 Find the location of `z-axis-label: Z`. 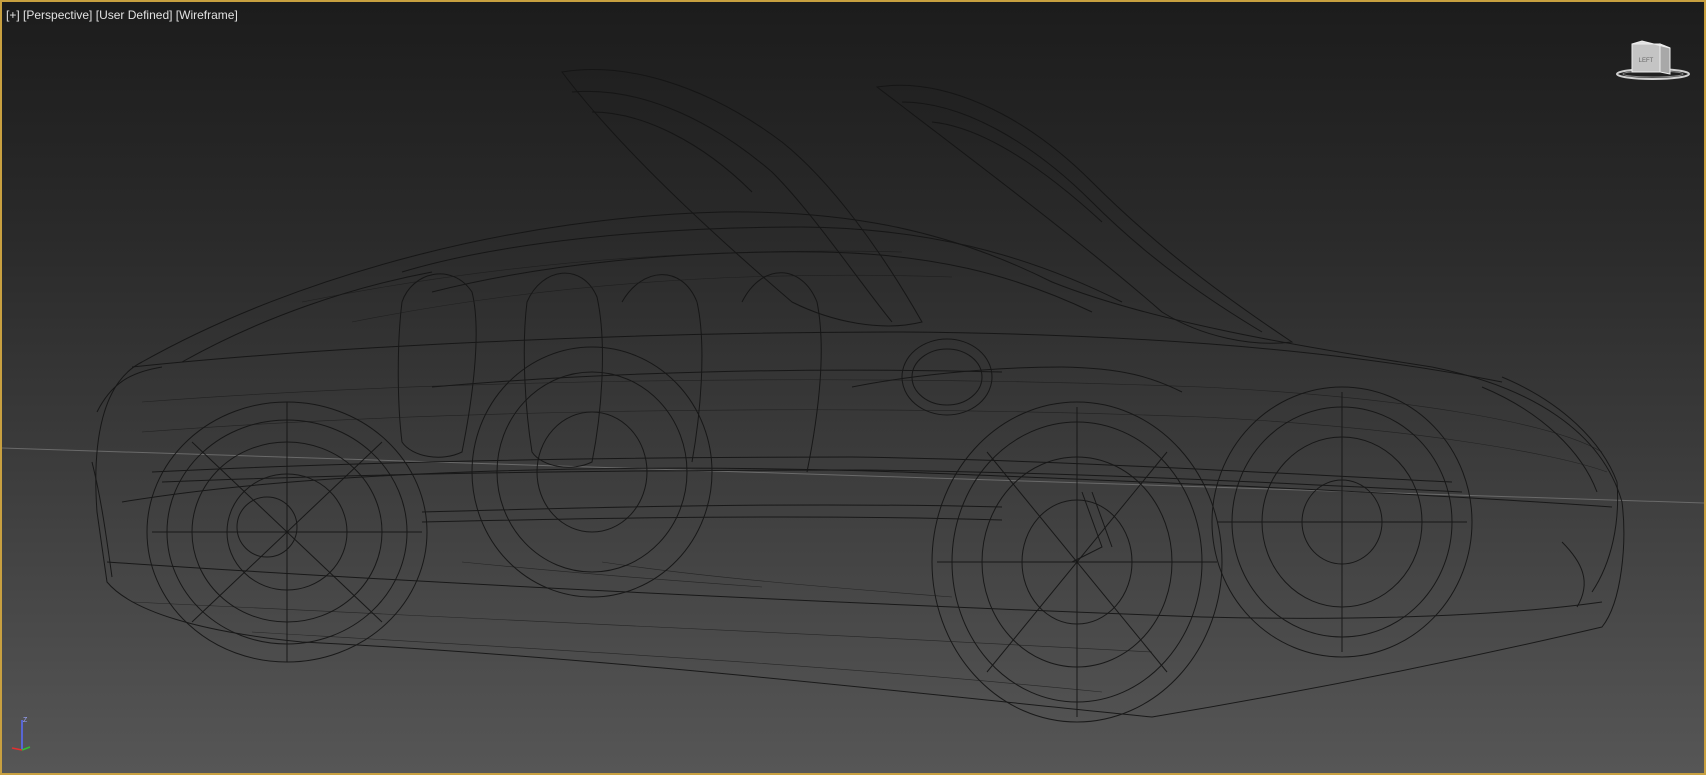

z-axis-label: Z is located at coordinates (25, 720).